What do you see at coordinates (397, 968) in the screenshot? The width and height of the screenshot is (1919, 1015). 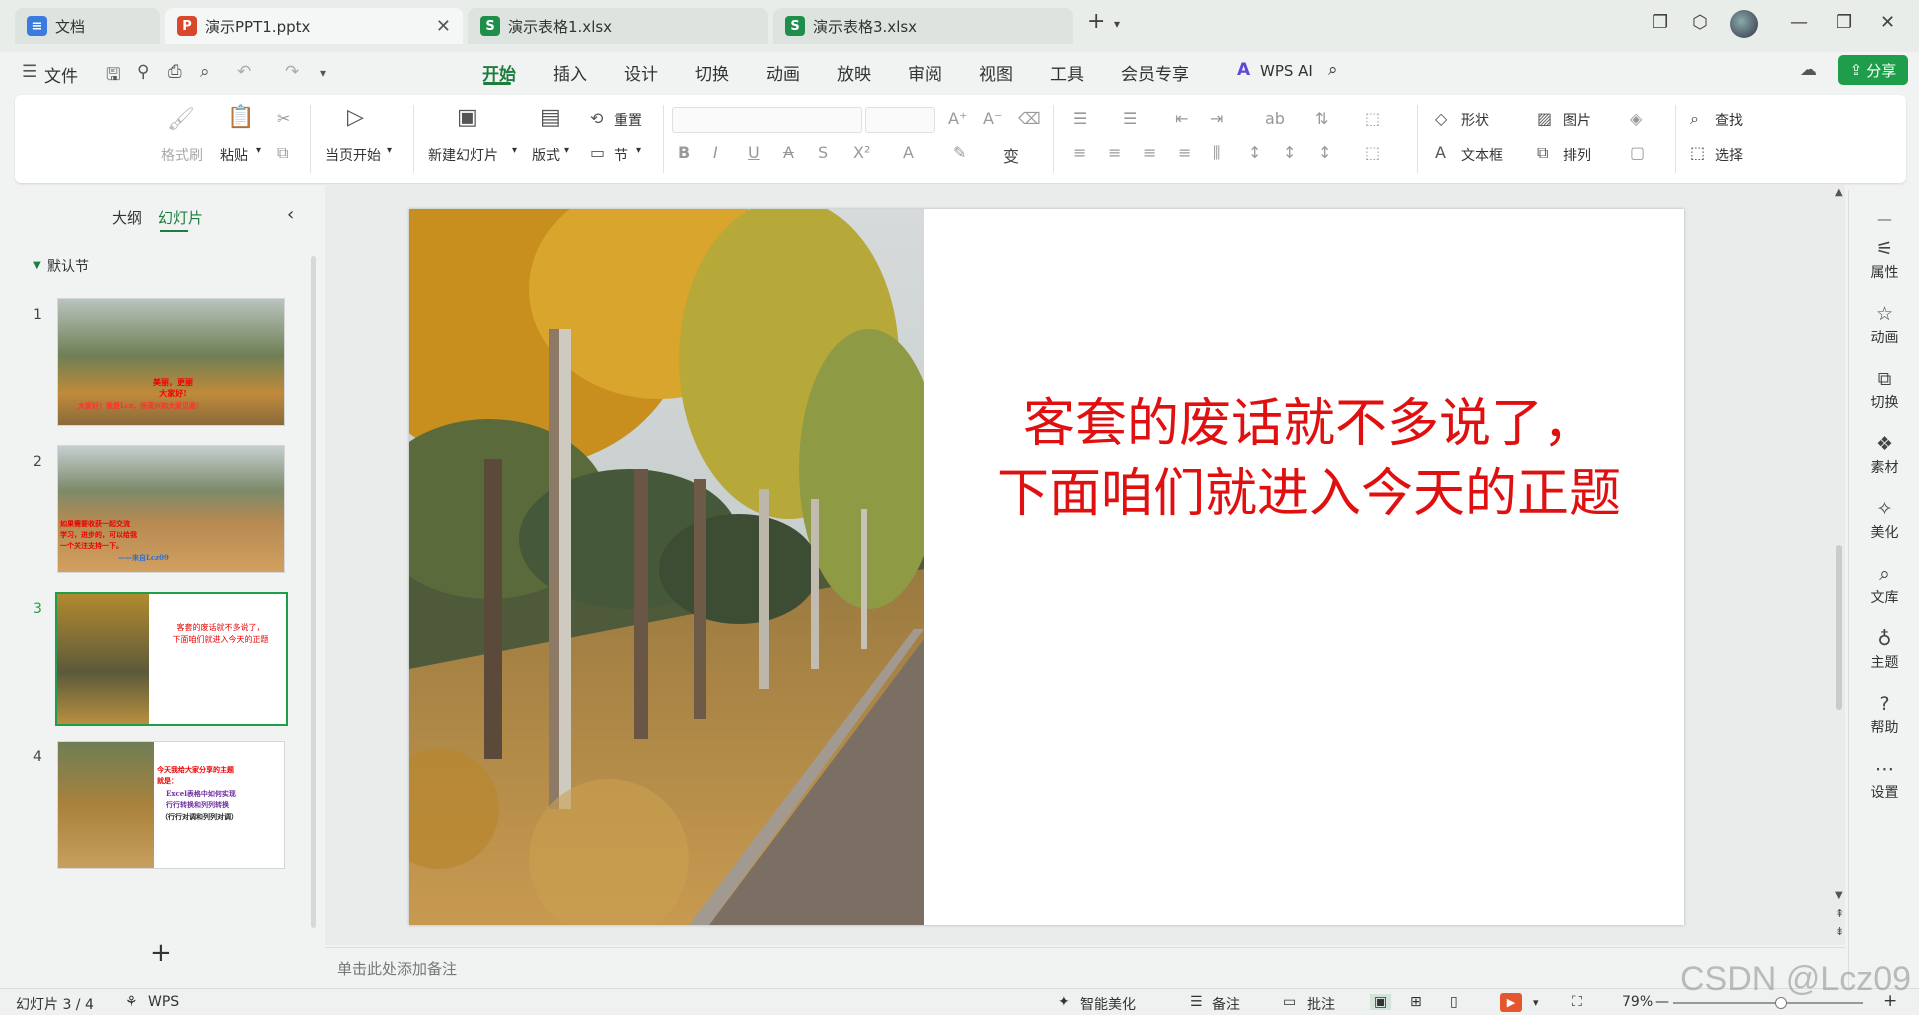 I see `notes-placeholder: 单击此处添加备注` at bounding box center [397, 968].